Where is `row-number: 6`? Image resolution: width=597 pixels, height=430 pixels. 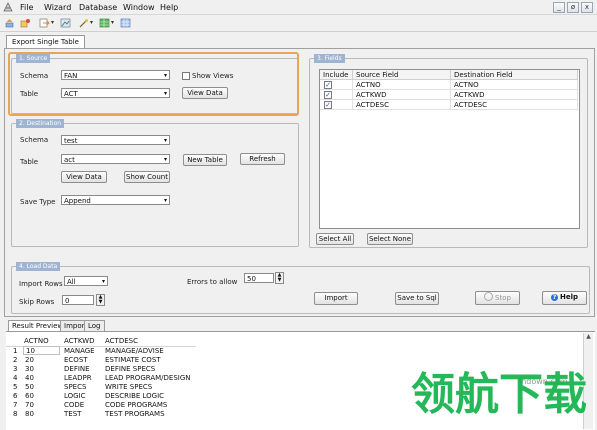
row-number: 6 is located at coordinates (15, 396).